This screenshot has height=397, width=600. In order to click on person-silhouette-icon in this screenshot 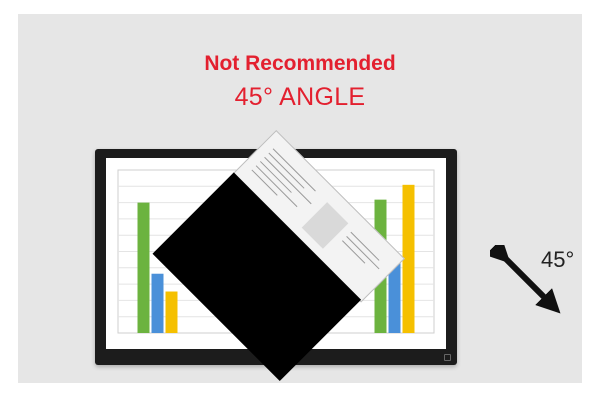, I will do `click(325, 225)`.